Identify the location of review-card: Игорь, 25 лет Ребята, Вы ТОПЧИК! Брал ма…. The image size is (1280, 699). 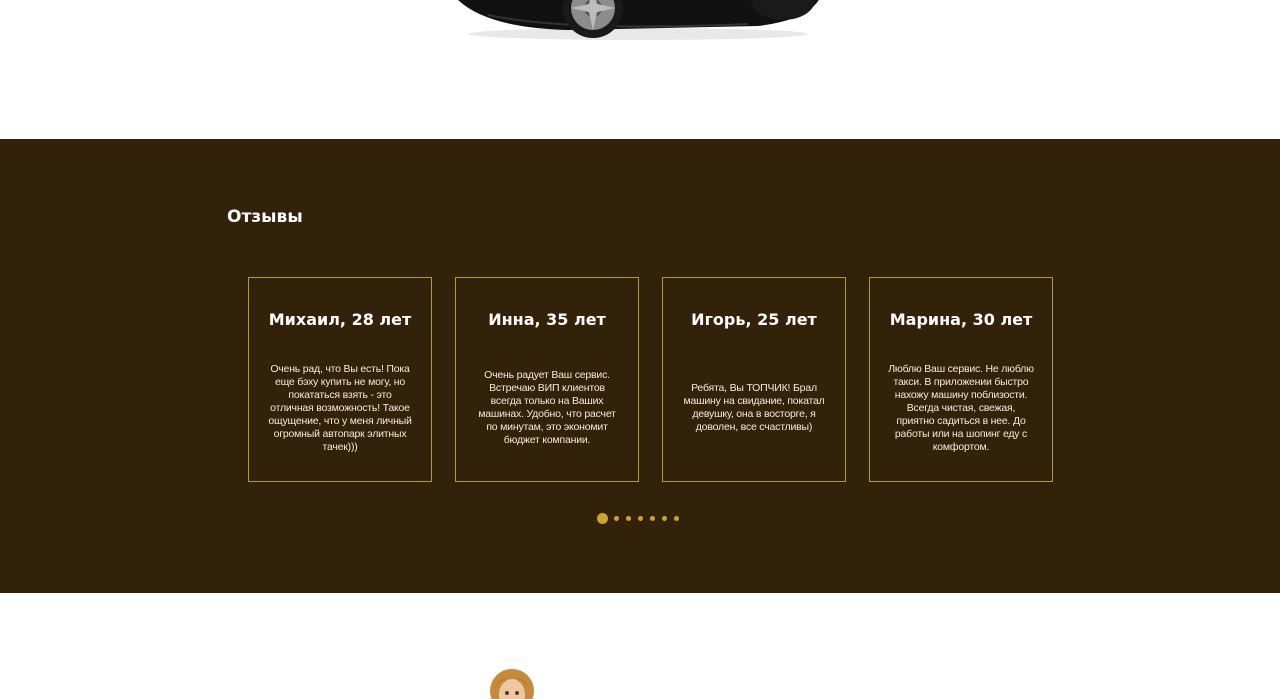
(754, 379).